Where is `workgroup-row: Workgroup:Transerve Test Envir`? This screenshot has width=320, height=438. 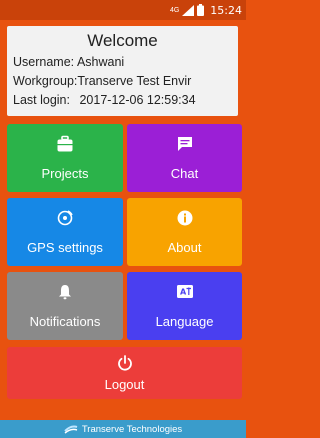 workgroup-row: Workgroup:Transerve Test Envir is located at coordinates (122, 81).